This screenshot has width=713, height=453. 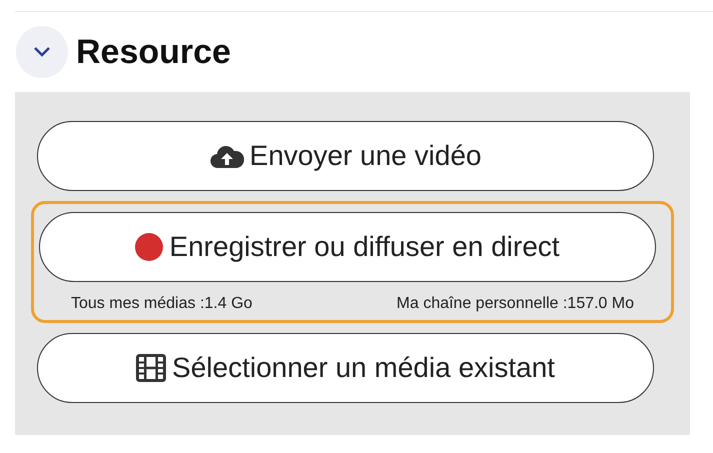 I want to click on action-button: Enregistrer ou diffuser en direct, so click(x=347, y=247).